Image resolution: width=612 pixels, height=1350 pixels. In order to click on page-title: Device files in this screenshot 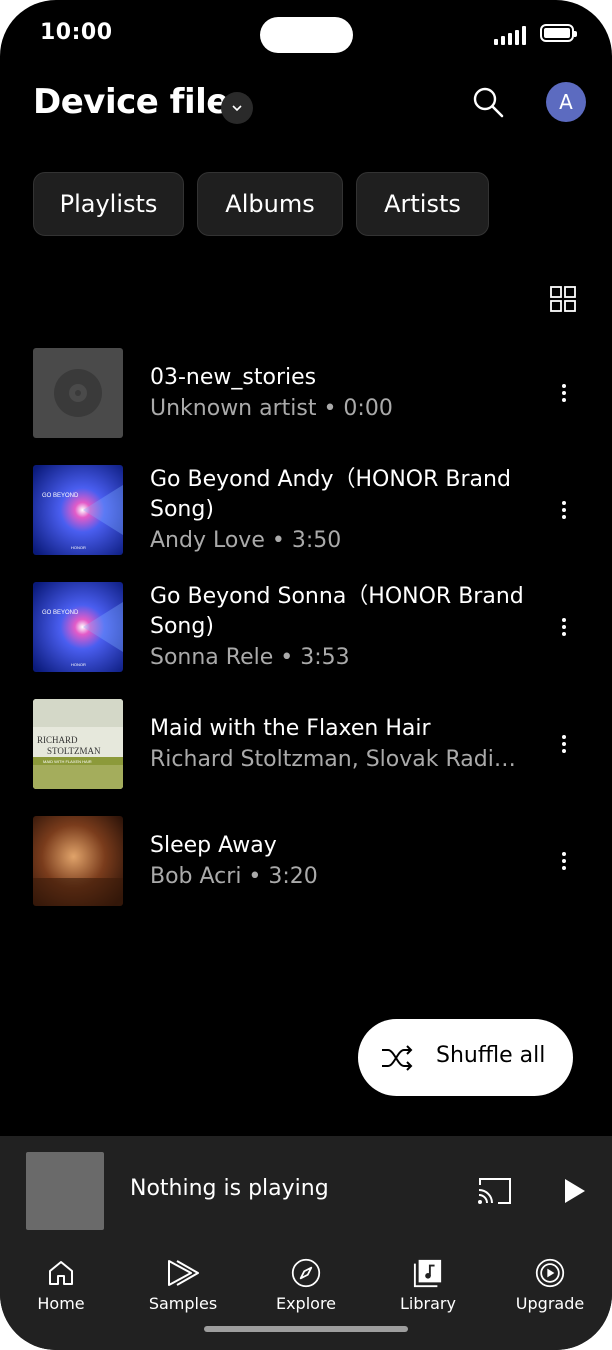, I will do `click(141, 102)`.